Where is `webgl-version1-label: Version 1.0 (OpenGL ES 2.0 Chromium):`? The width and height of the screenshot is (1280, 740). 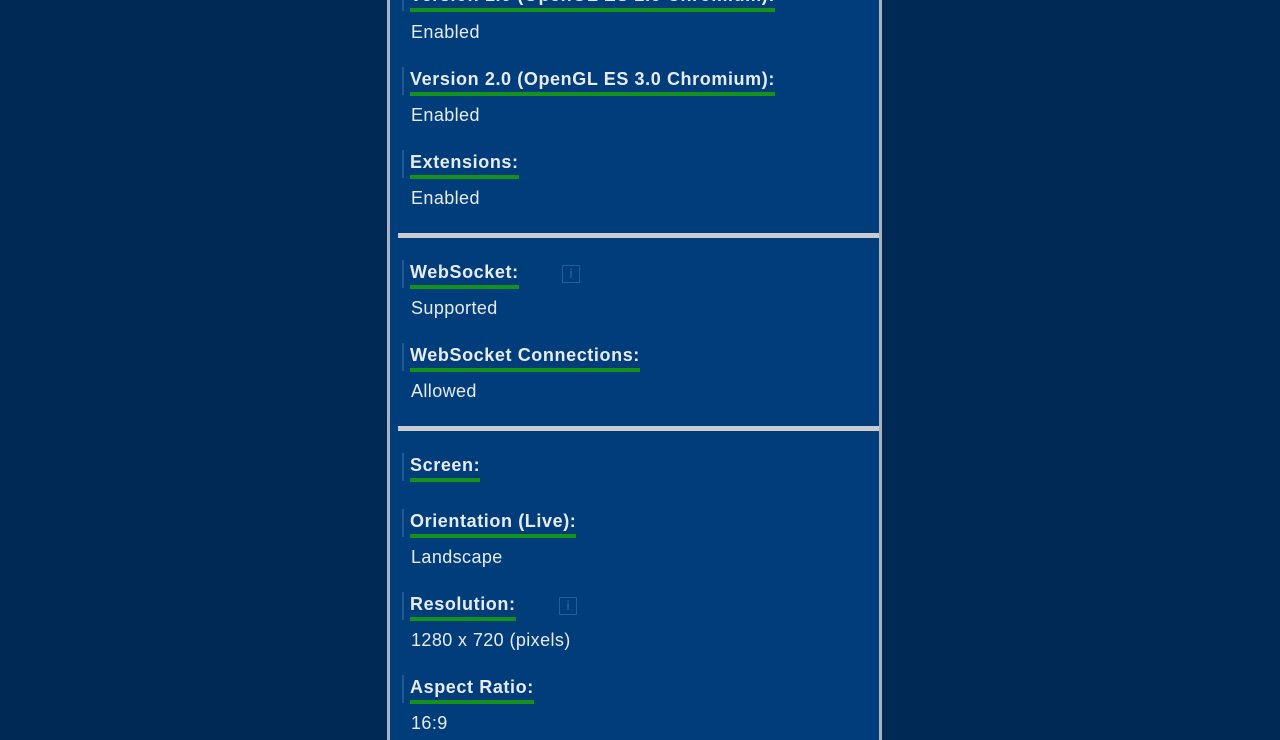
webgl-version1-label: Version 1.0 (OpenGL ES 2.0 Chromium): is located at coordinates (592, 6).